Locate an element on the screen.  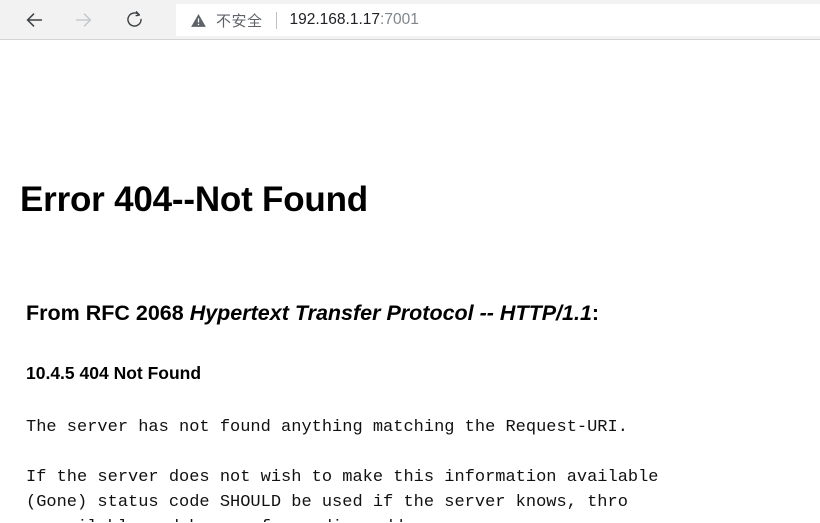
reload-icon is located at coordinates (134, 19).